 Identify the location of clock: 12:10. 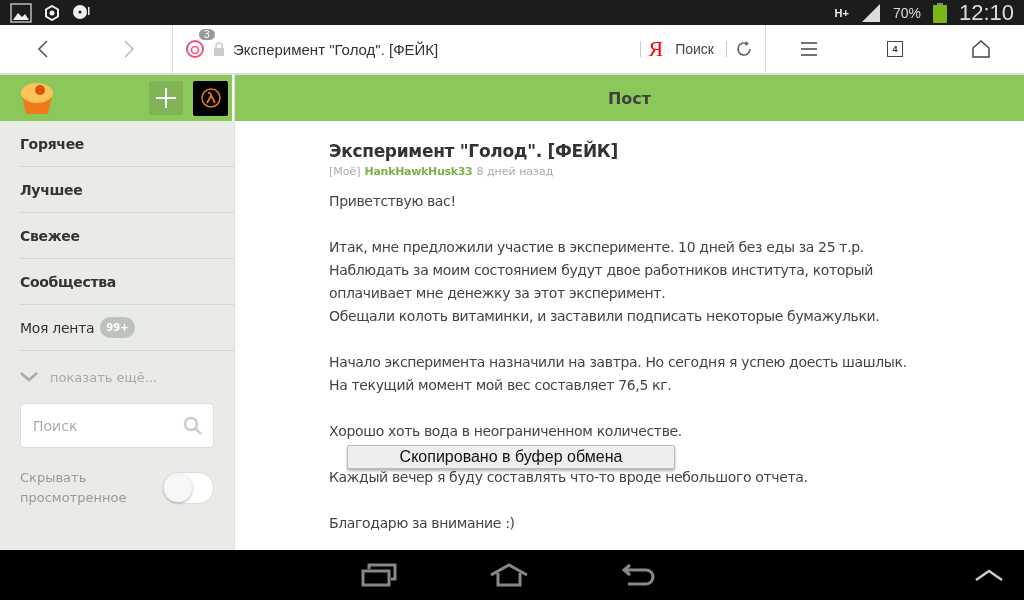
(986, 13).